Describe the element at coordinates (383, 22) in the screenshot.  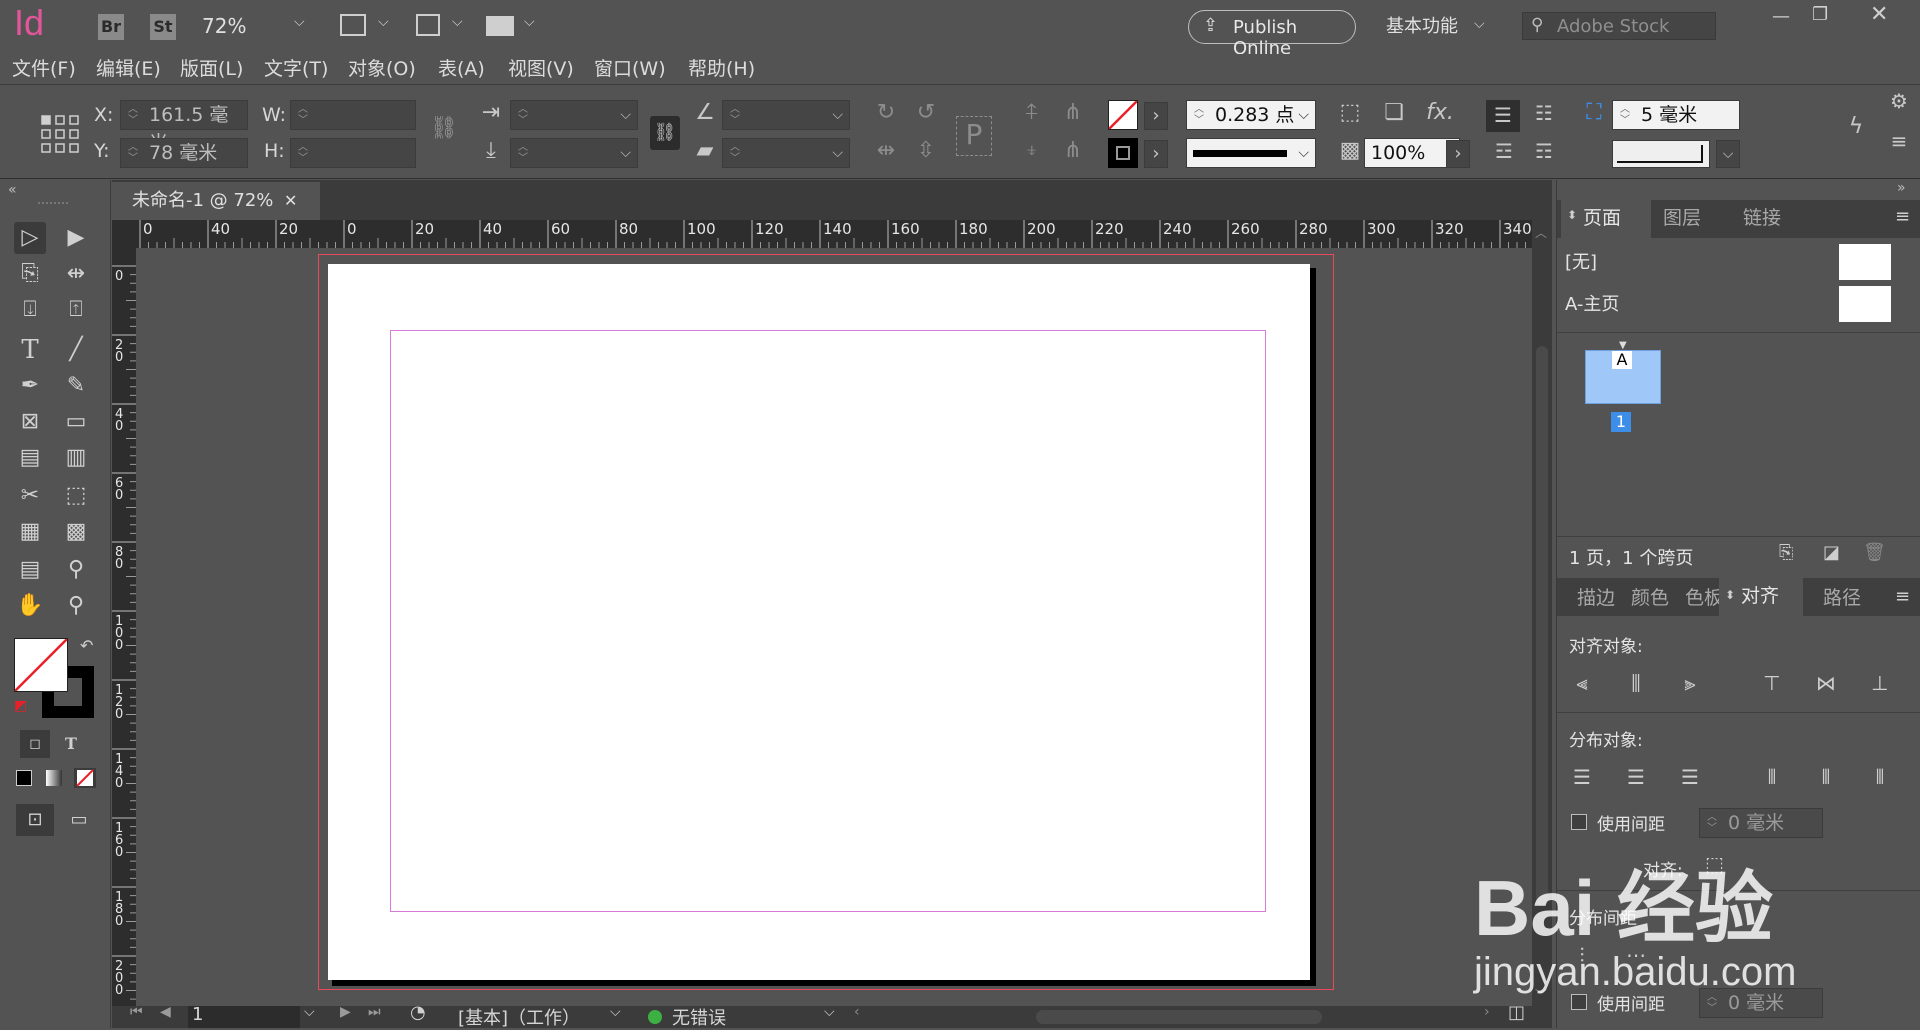
I see `view-options-dropdown-icon: ⌵` at that location.